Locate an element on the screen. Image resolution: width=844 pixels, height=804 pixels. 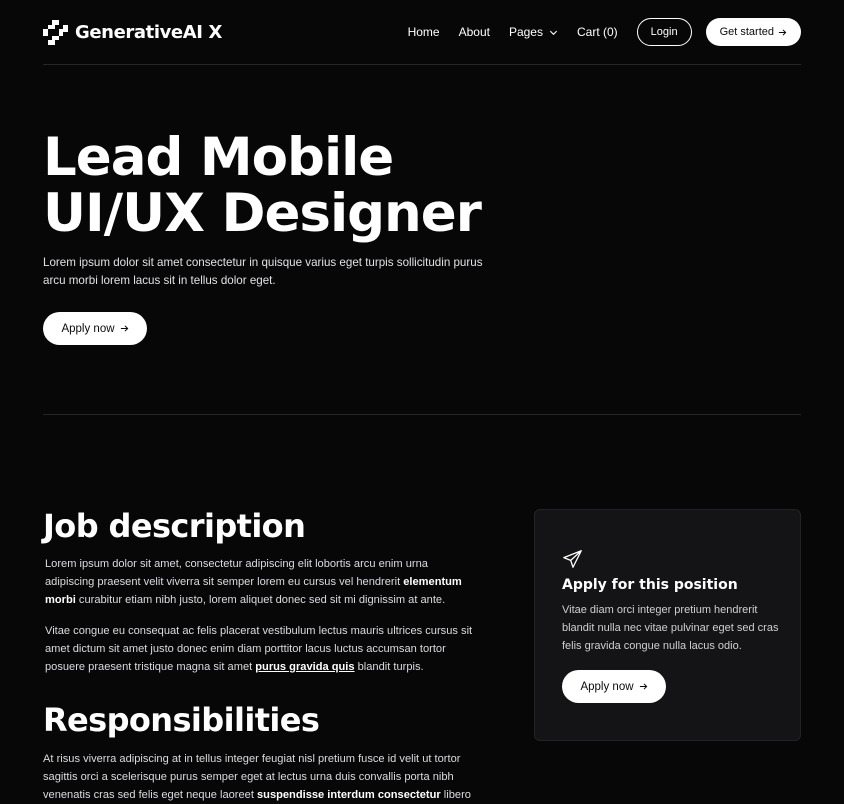
nav-link-about: About is located at coordinates (474, 32).